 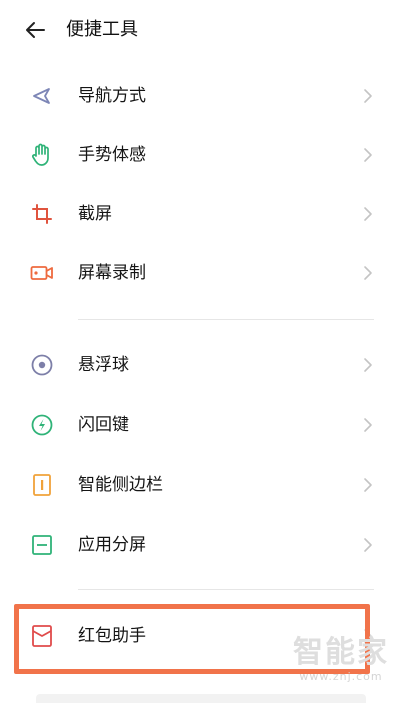 What do you see at coordinates (200, 30) in the screenshot?
I see `top-bar: 便捷工具` at bounding box center [200, 30].